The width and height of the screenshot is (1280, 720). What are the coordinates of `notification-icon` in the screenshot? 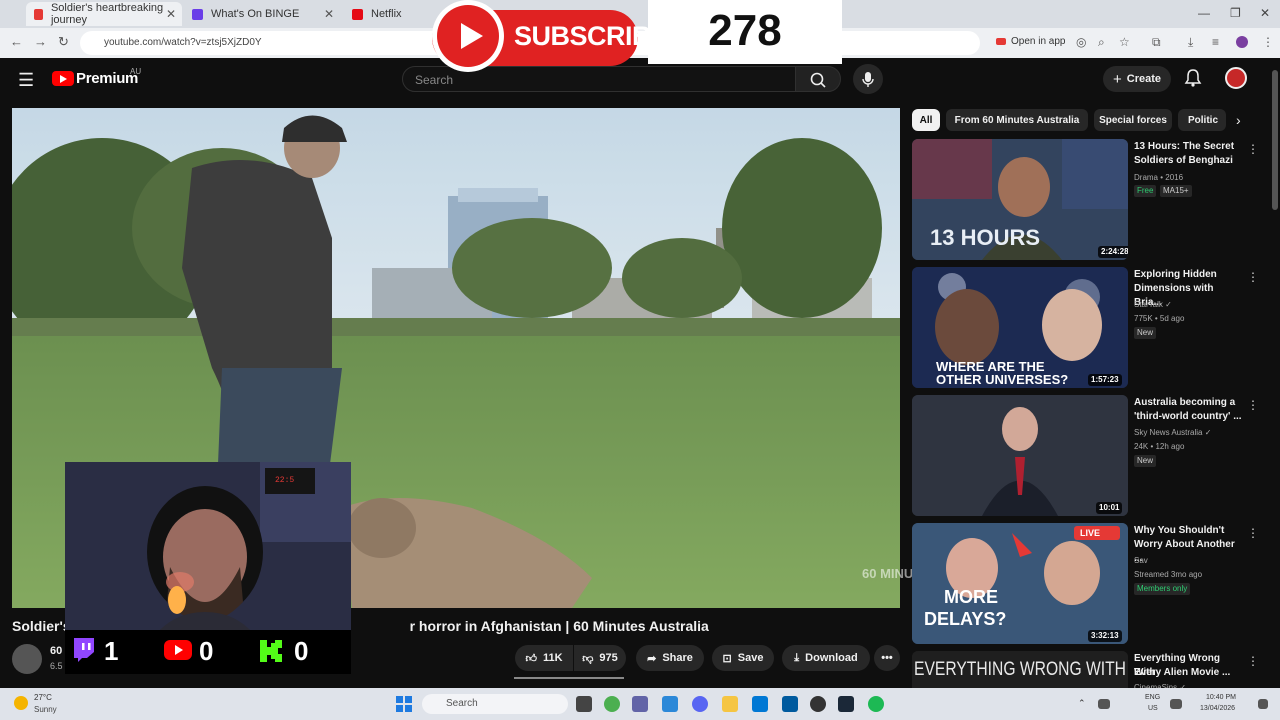 It's located at (1263, 704).